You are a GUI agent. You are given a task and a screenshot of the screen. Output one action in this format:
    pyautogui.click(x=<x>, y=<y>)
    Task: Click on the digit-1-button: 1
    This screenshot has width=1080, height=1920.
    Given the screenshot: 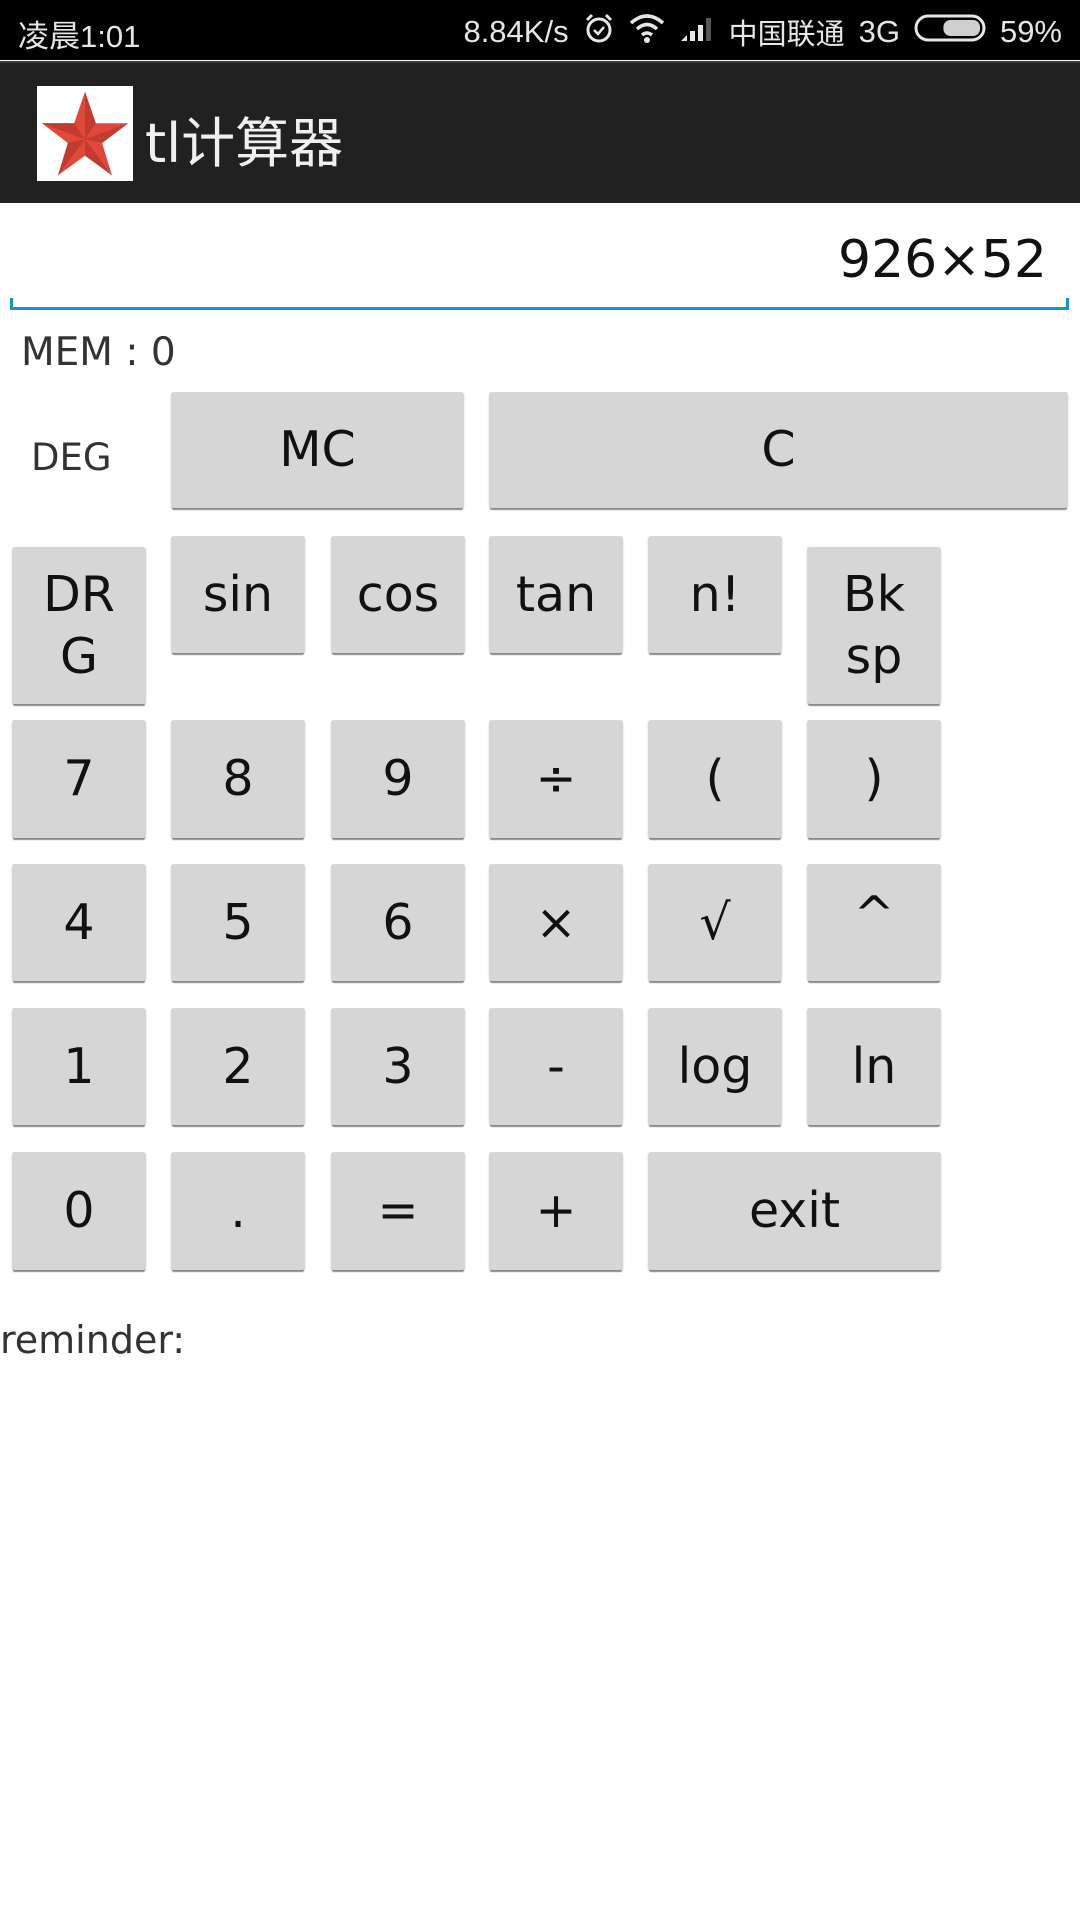 What is the action you would take?
    pyautogui.click(x=79, y=1066)
    